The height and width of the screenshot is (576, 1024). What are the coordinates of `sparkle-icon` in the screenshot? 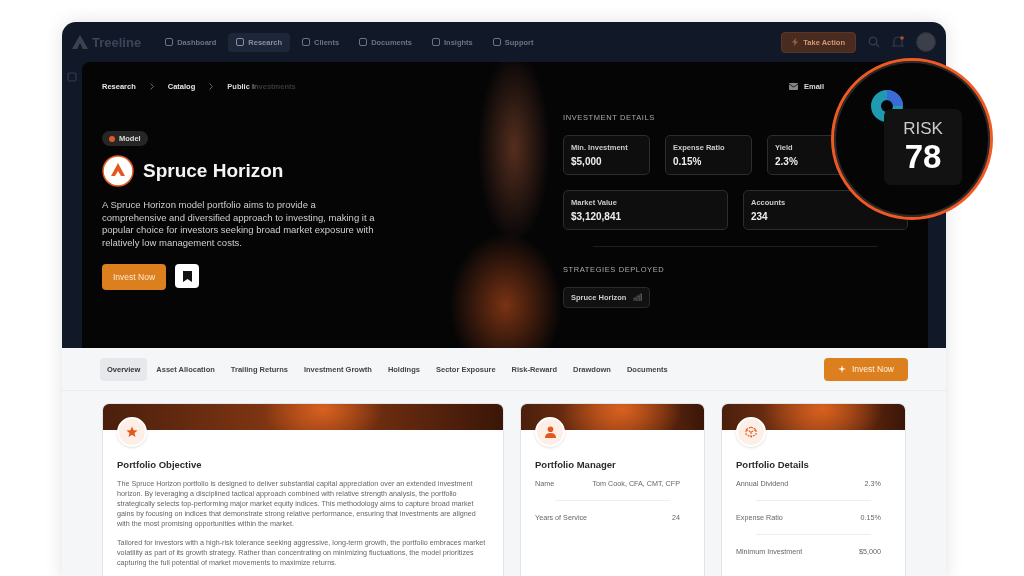 It's located at (841, 369).